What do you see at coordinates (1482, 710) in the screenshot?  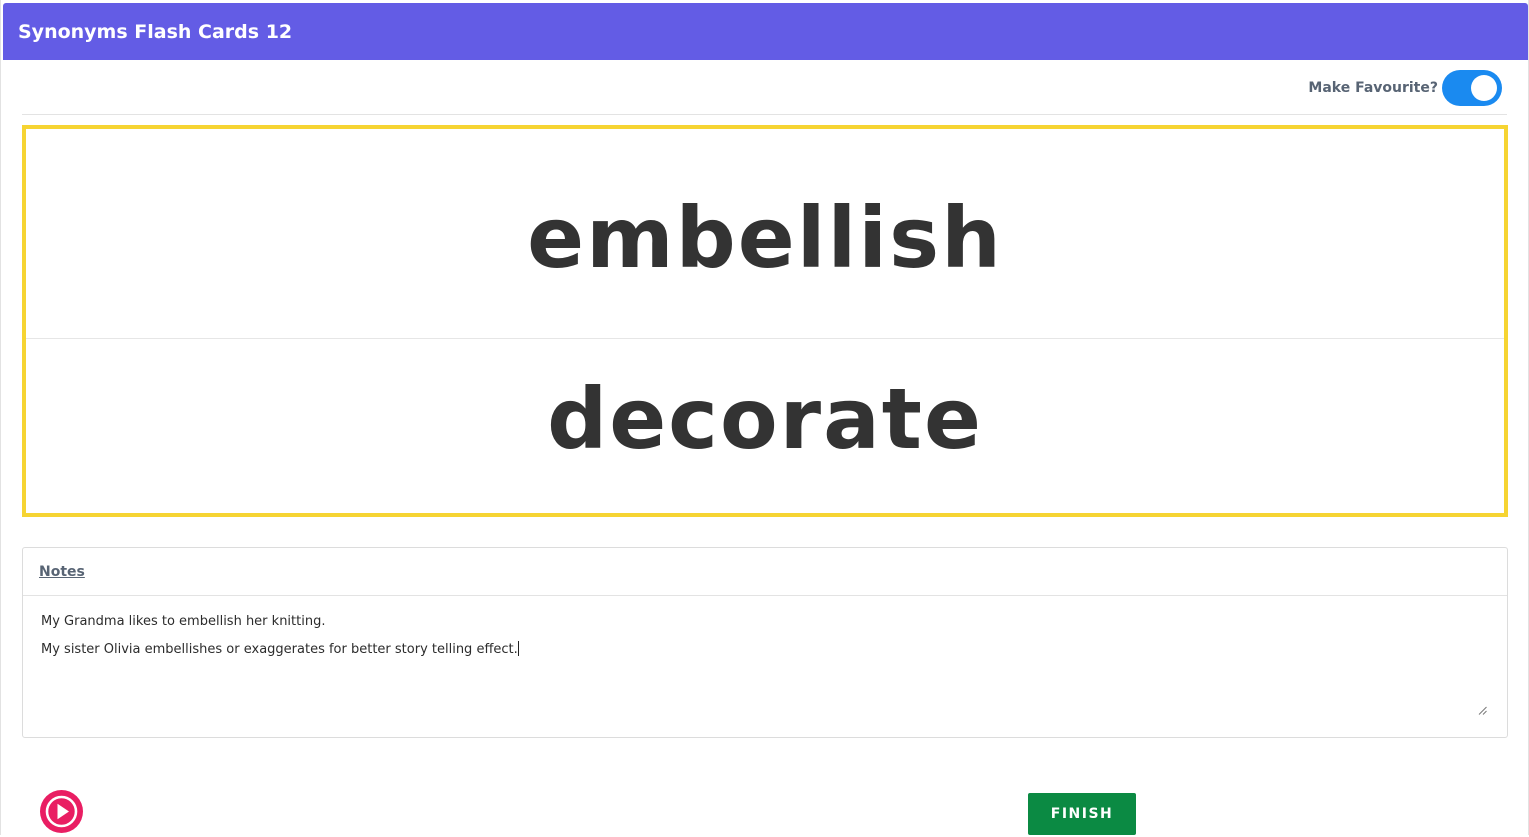 I see `resize-grip-icon` at bounding box center [1482, 710].